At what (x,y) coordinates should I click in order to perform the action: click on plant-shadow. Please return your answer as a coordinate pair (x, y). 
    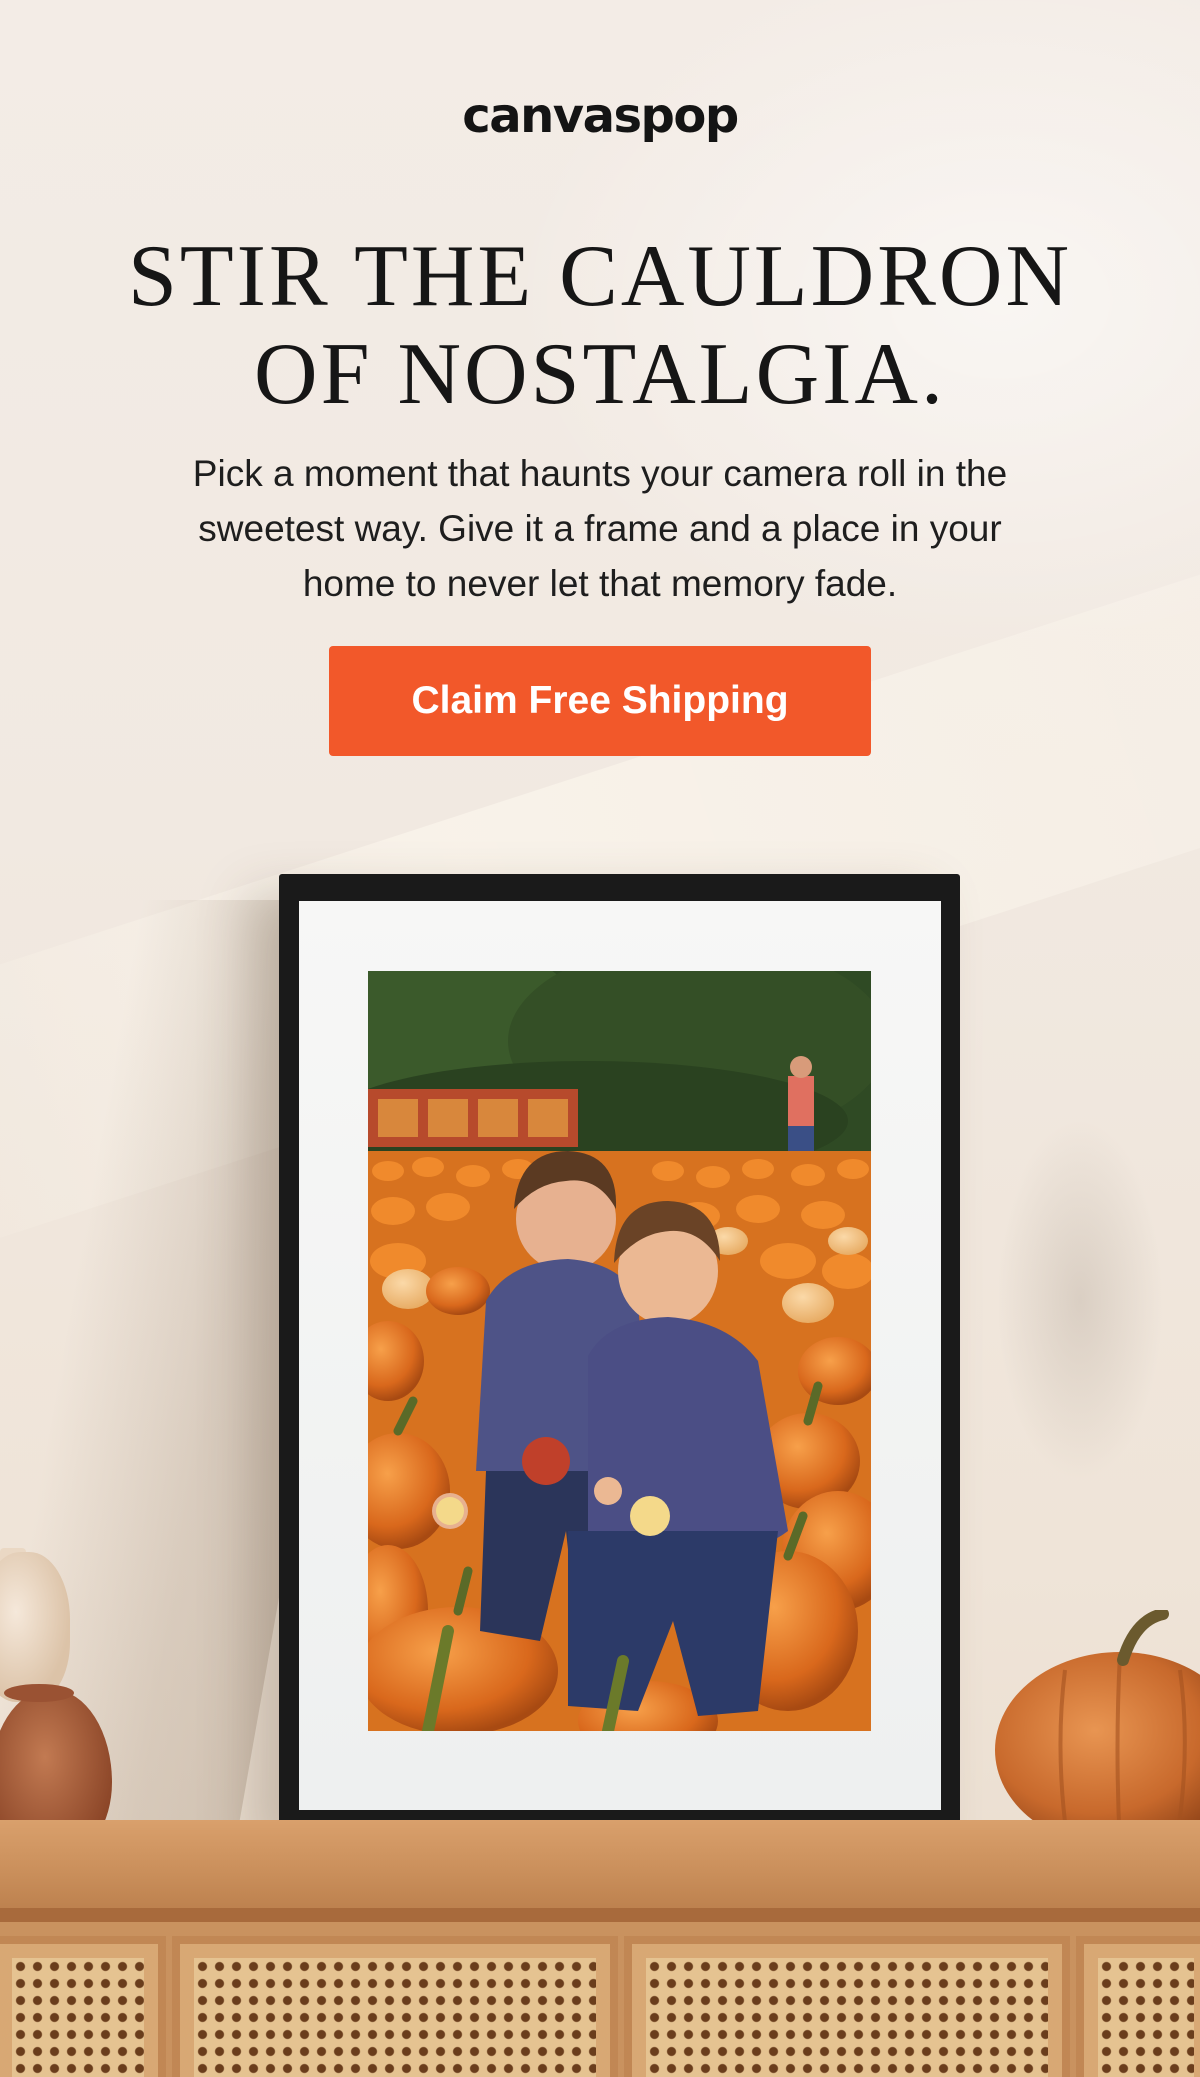
    Looking at the image, I should click on (1080, 1300).